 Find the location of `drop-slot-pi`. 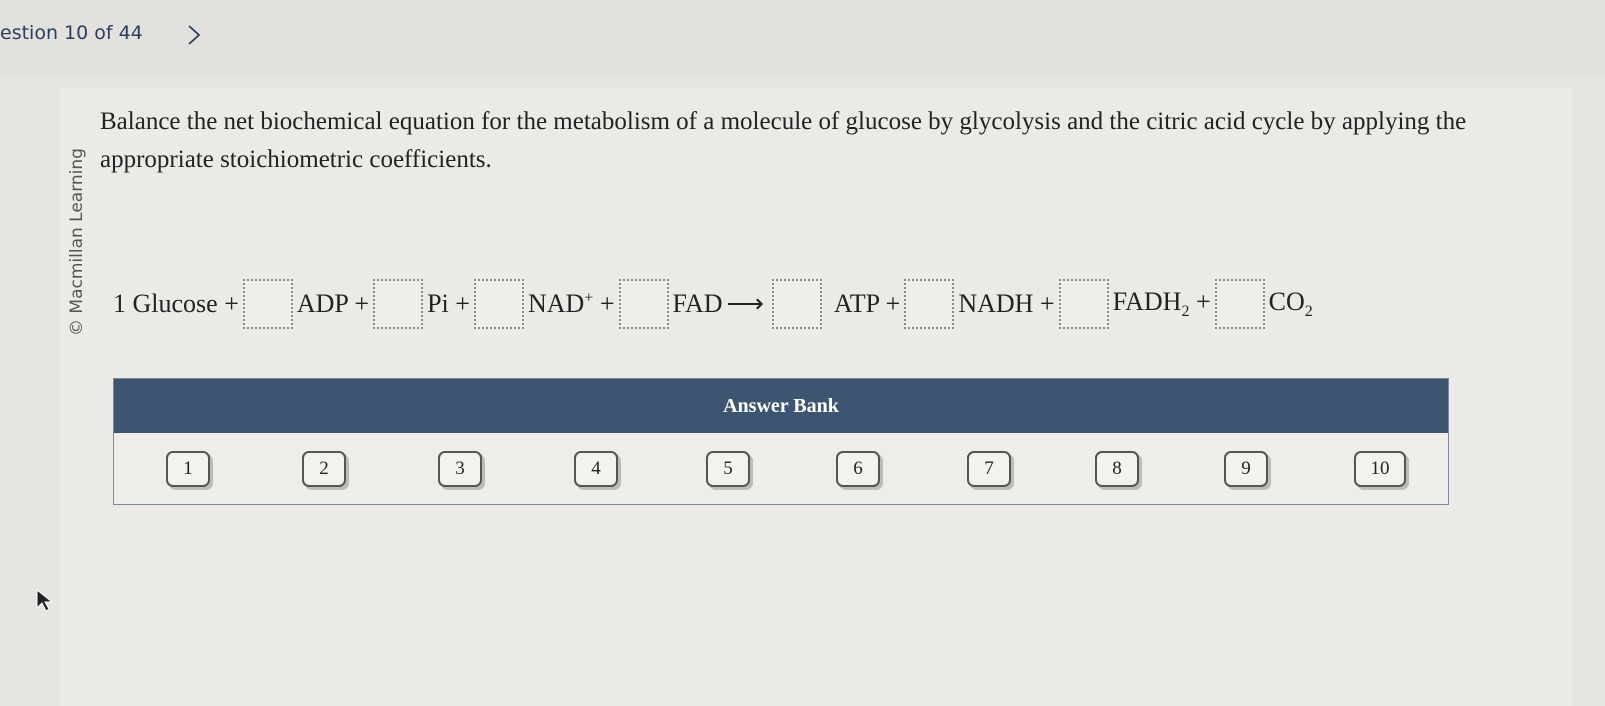

drop-slot-pi is located at coordinates (398, 304).